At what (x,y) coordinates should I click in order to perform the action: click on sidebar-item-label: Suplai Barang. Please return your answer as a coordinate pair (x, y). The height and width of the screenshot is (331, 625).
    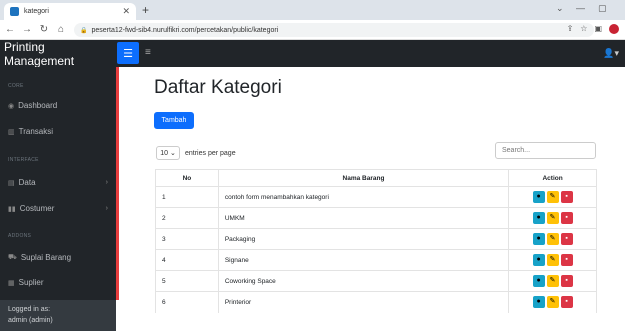
    Looking at the image, I should click on (46, 257).